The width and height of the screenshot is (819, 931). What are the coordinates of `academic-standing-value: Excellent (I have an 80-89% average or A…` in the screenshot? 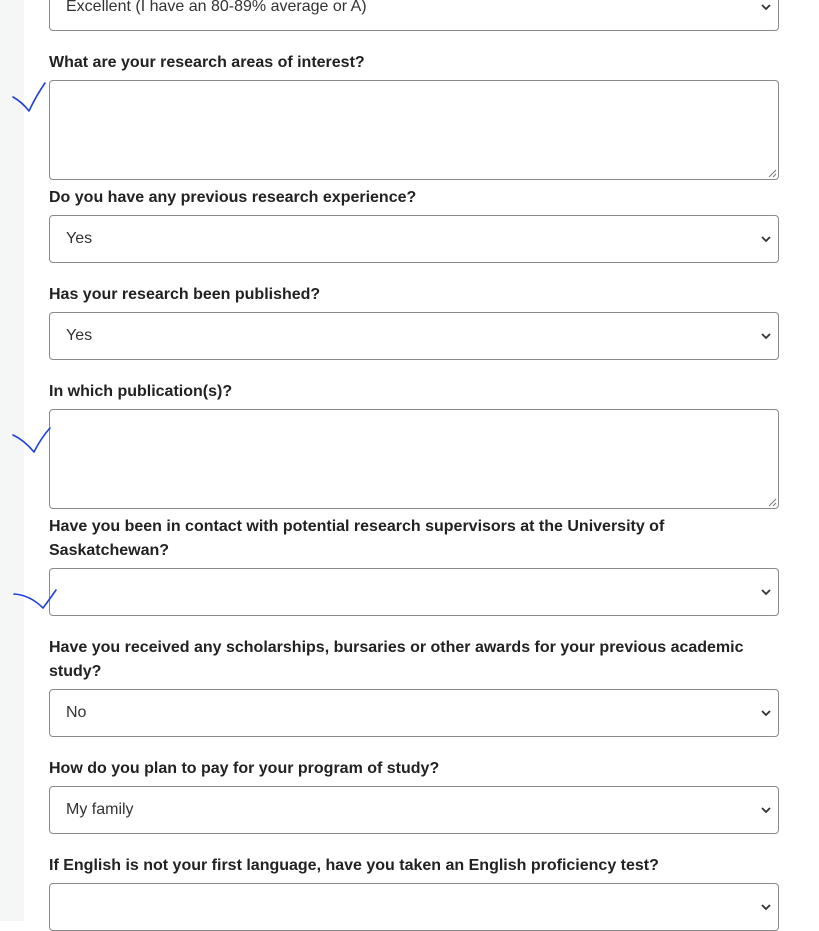 It's located at (216, 7).